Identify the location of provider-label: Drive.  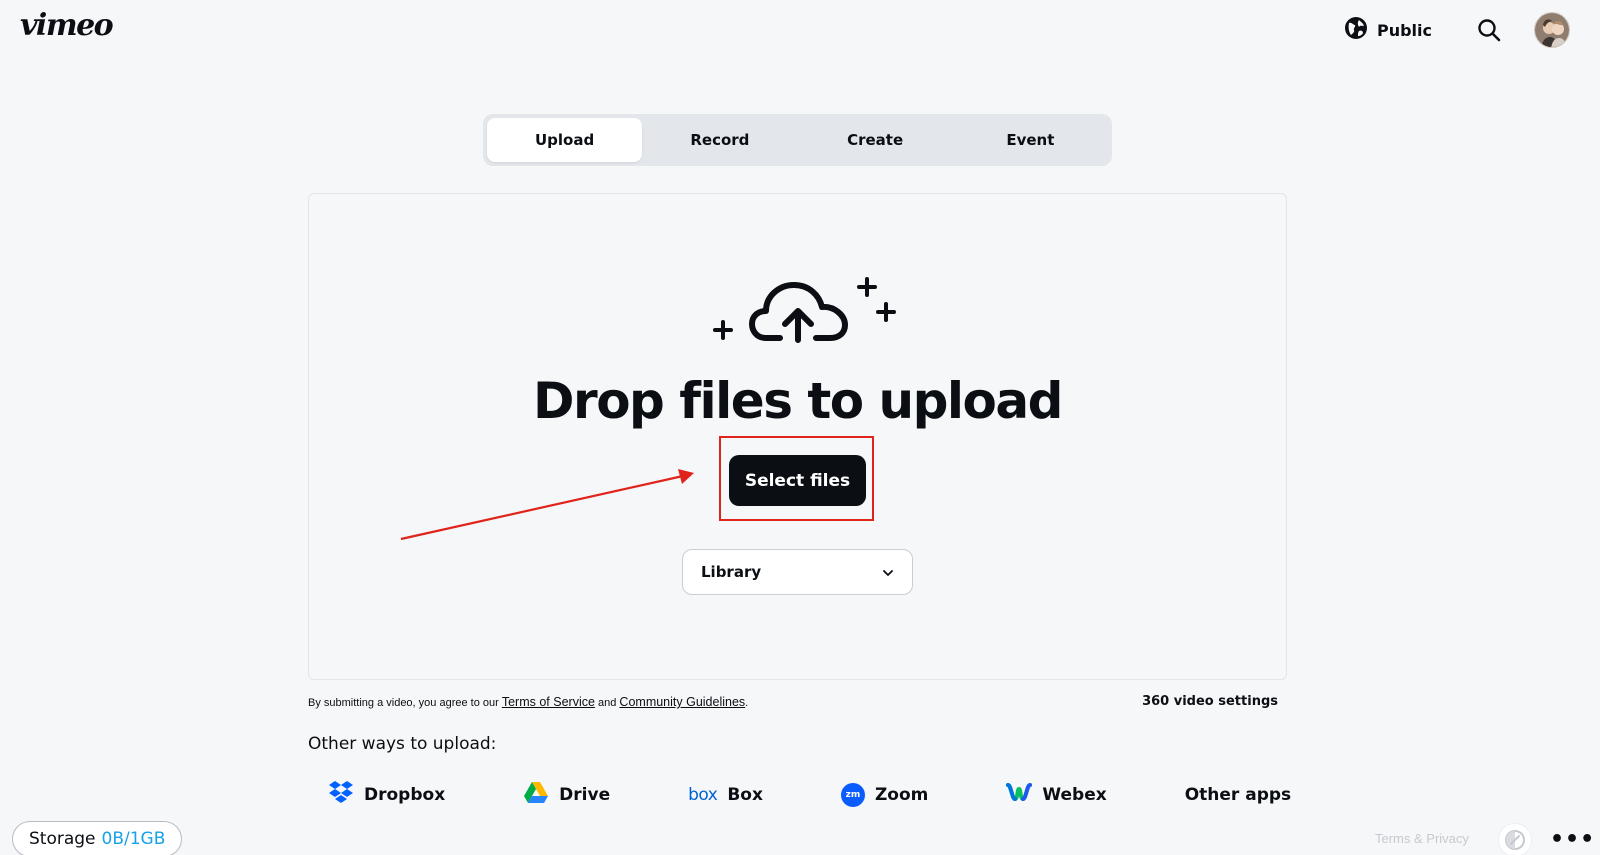
(585, 794).